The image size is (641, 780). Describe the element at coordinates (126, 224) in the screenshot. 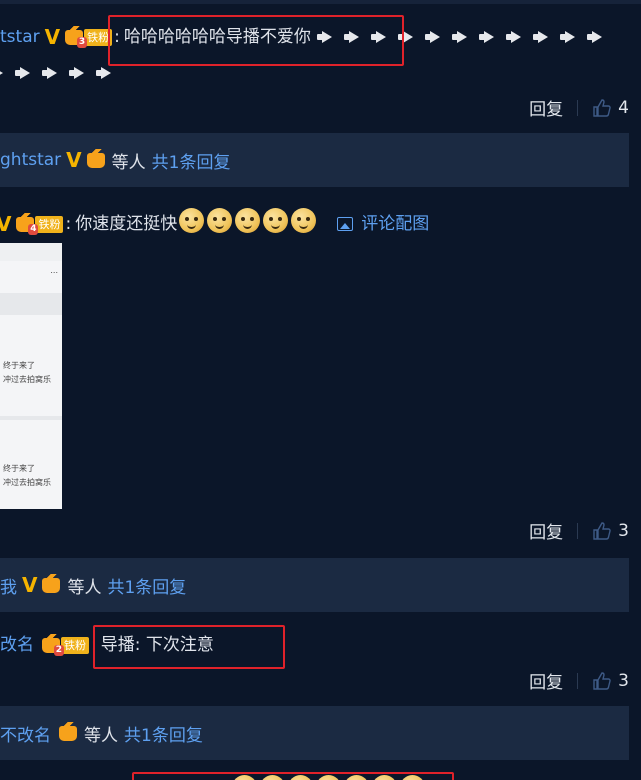

I see `comment-2-text: 你速度还挺快` at that location.